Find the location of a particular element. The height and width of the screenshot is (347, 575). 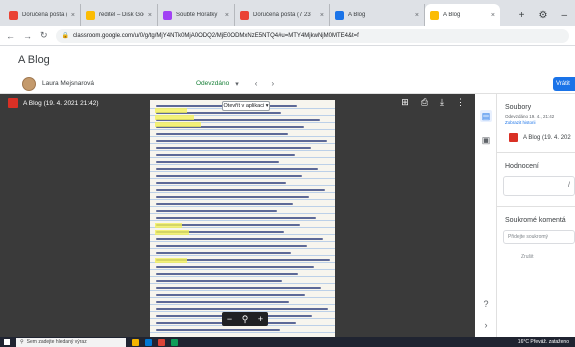

document-icon is located at coordinates (513, 137).